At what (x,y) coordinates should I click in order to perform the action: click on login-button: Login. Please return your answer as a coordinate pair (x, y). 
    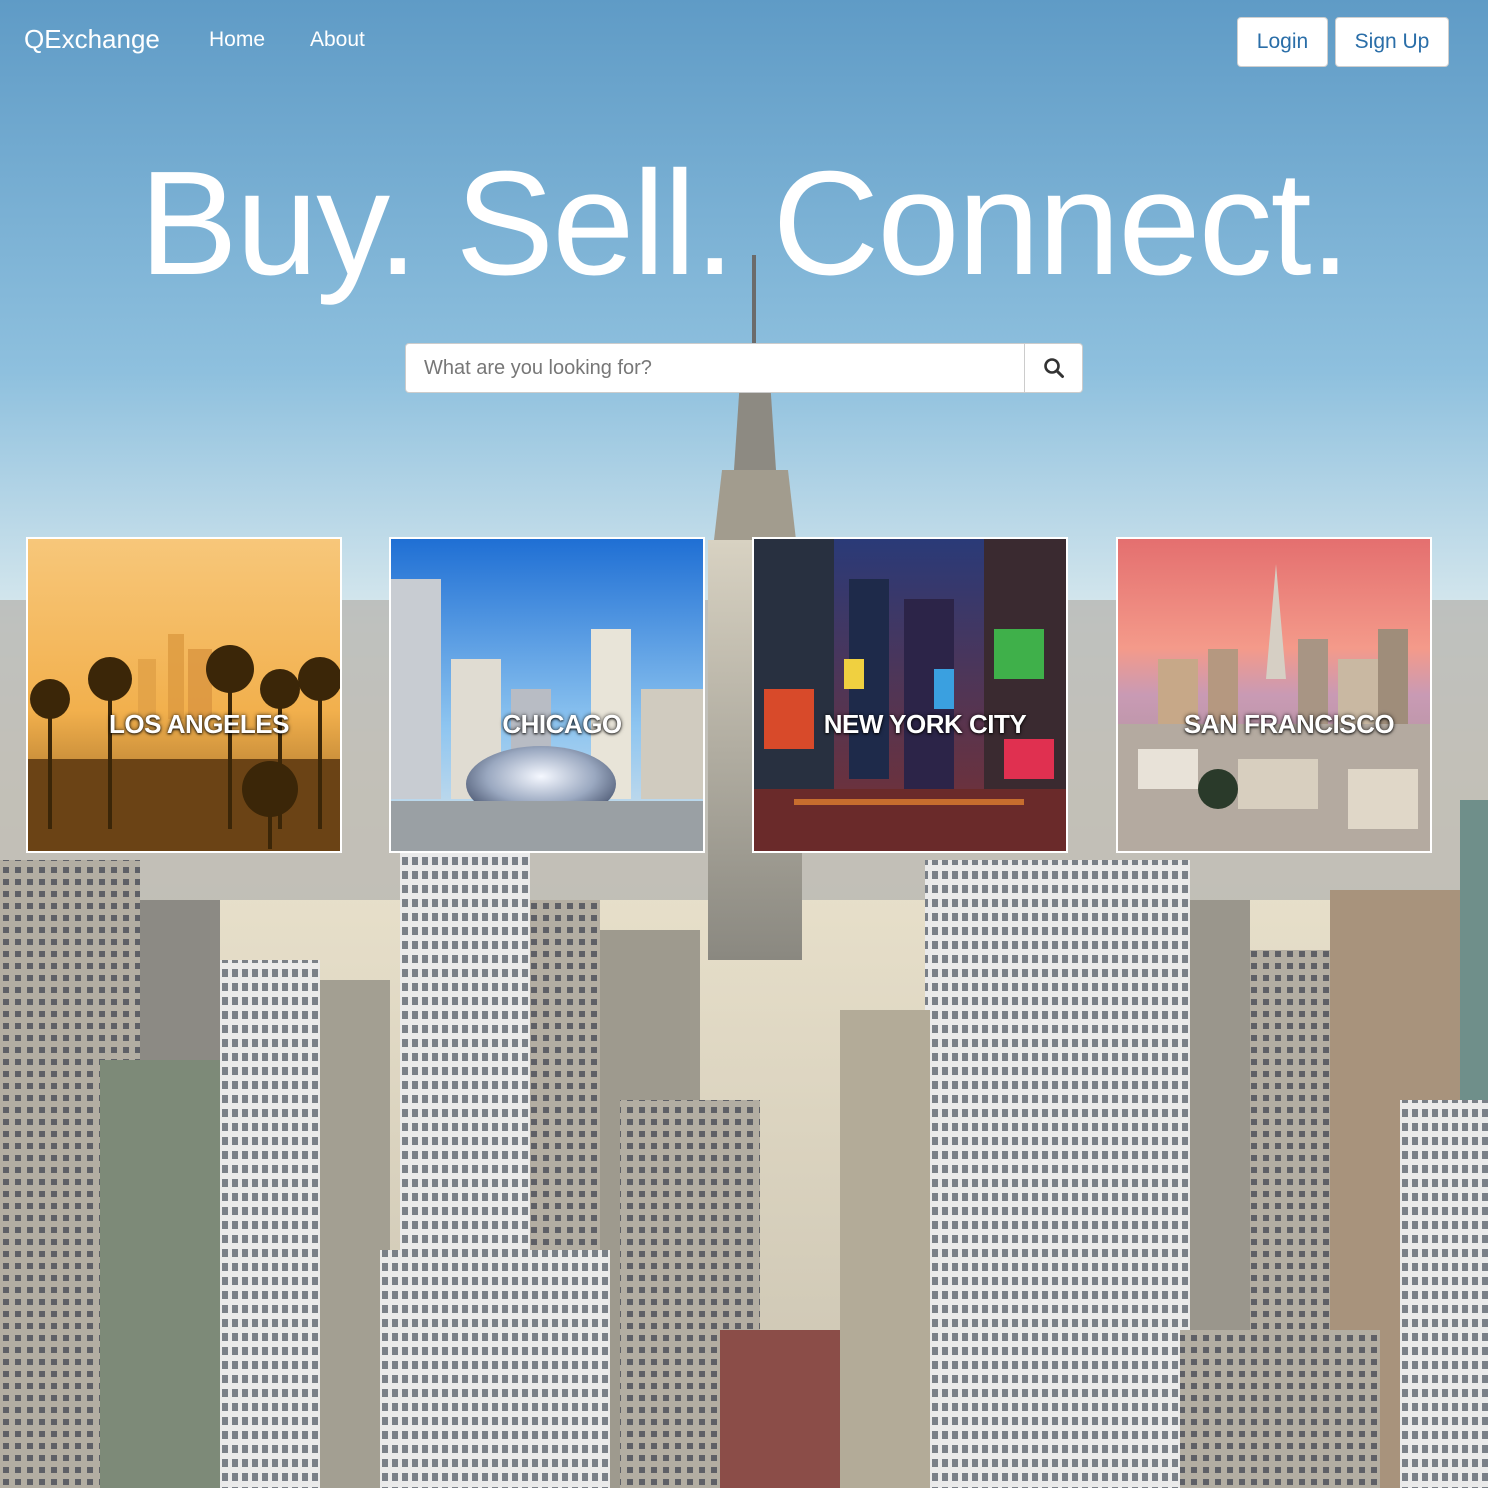
    Looking at the image, I should click on (1282, 42).